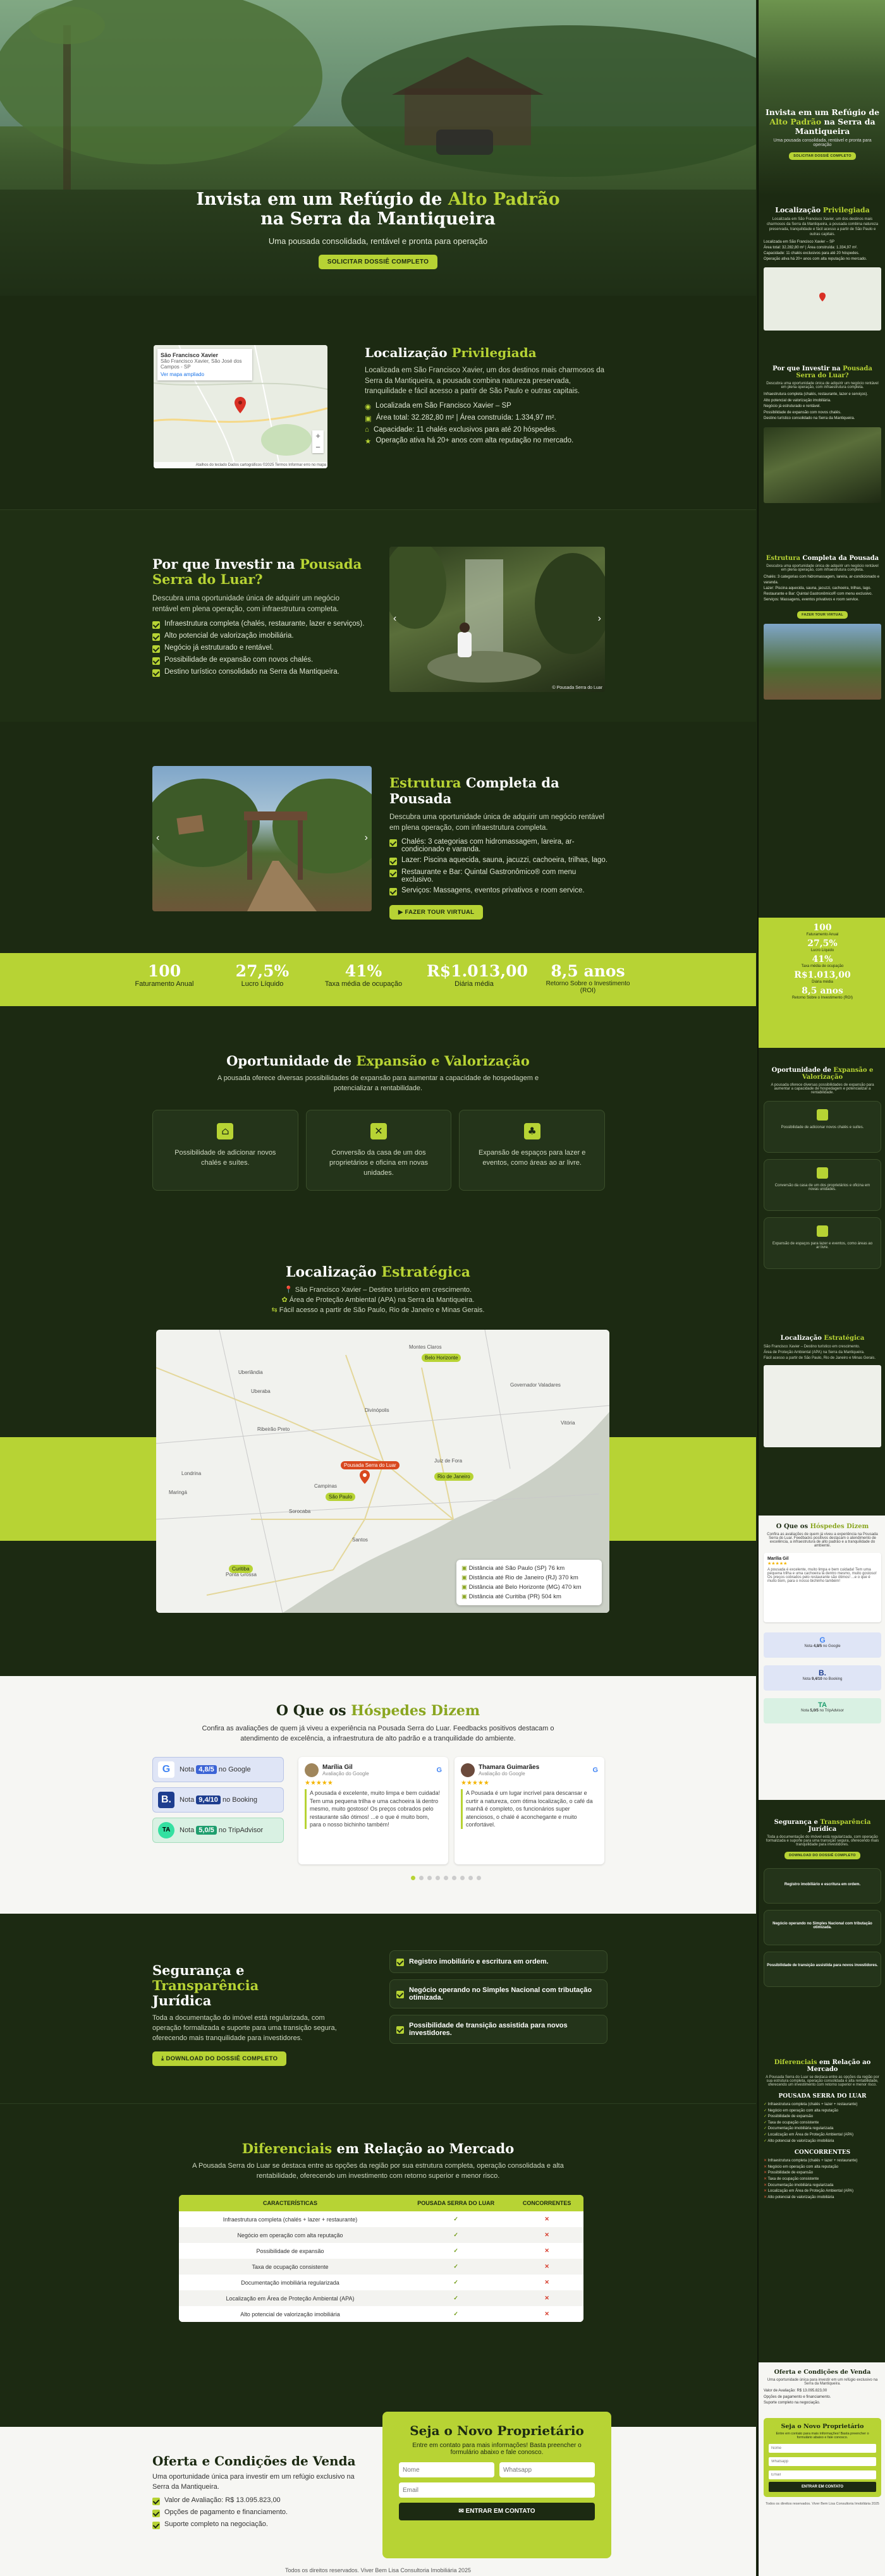 The image size is (885, 2576). Describe the element at coordinates (465, 1569) in the screenshot. I see `route-icon: ▣` at that location.